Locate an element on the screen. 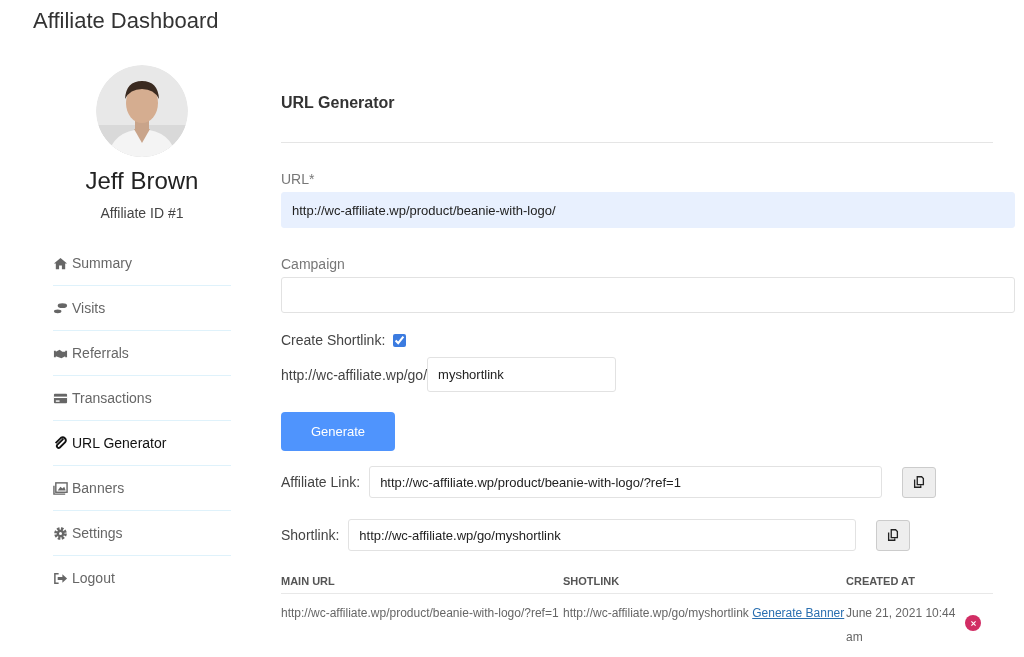  section-title: URL Generator is located at coordinates (338, 103).